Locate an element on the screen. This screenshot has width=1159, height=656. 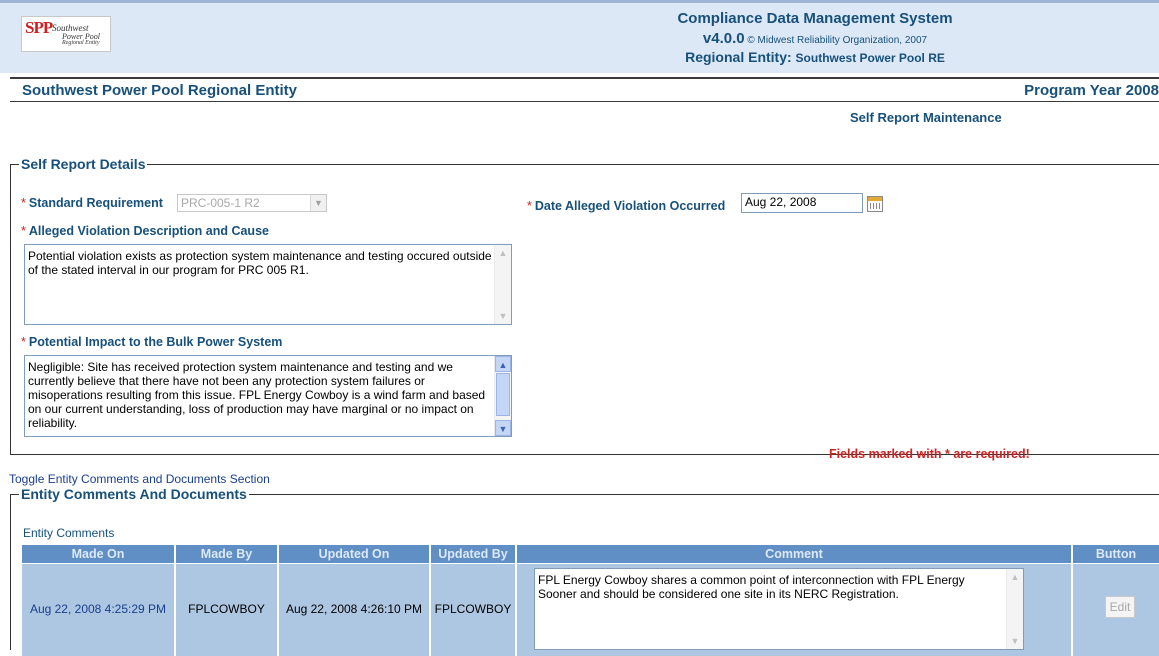
regional-entity-label: Regional Entity: is located at coordinates (738, 57).